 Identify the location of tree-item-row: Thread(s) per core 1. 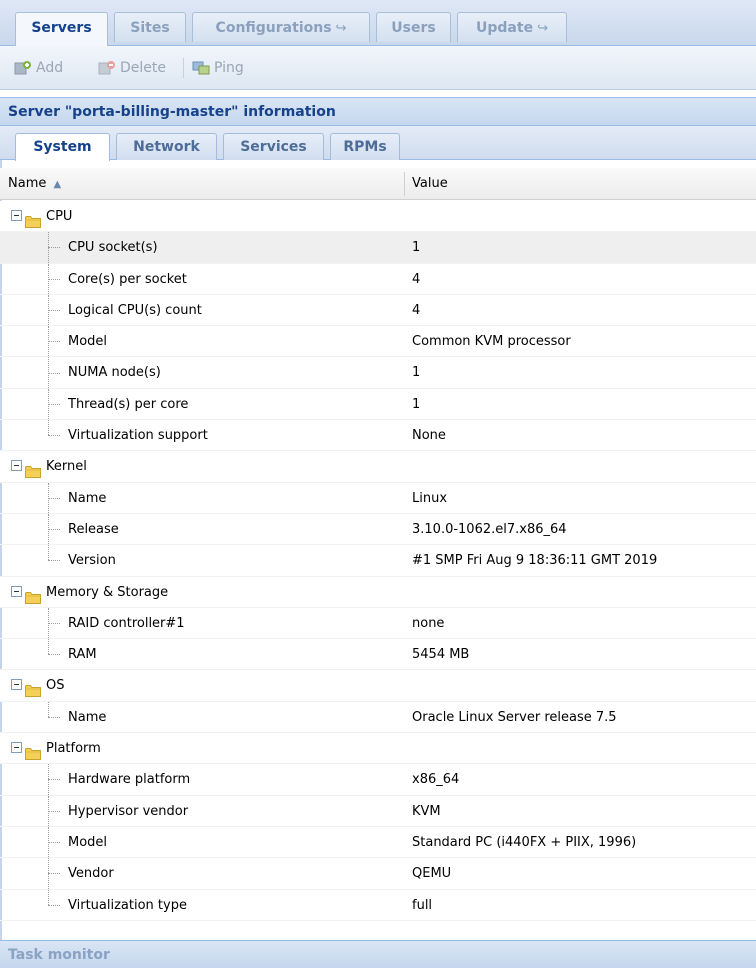
(378, 404).